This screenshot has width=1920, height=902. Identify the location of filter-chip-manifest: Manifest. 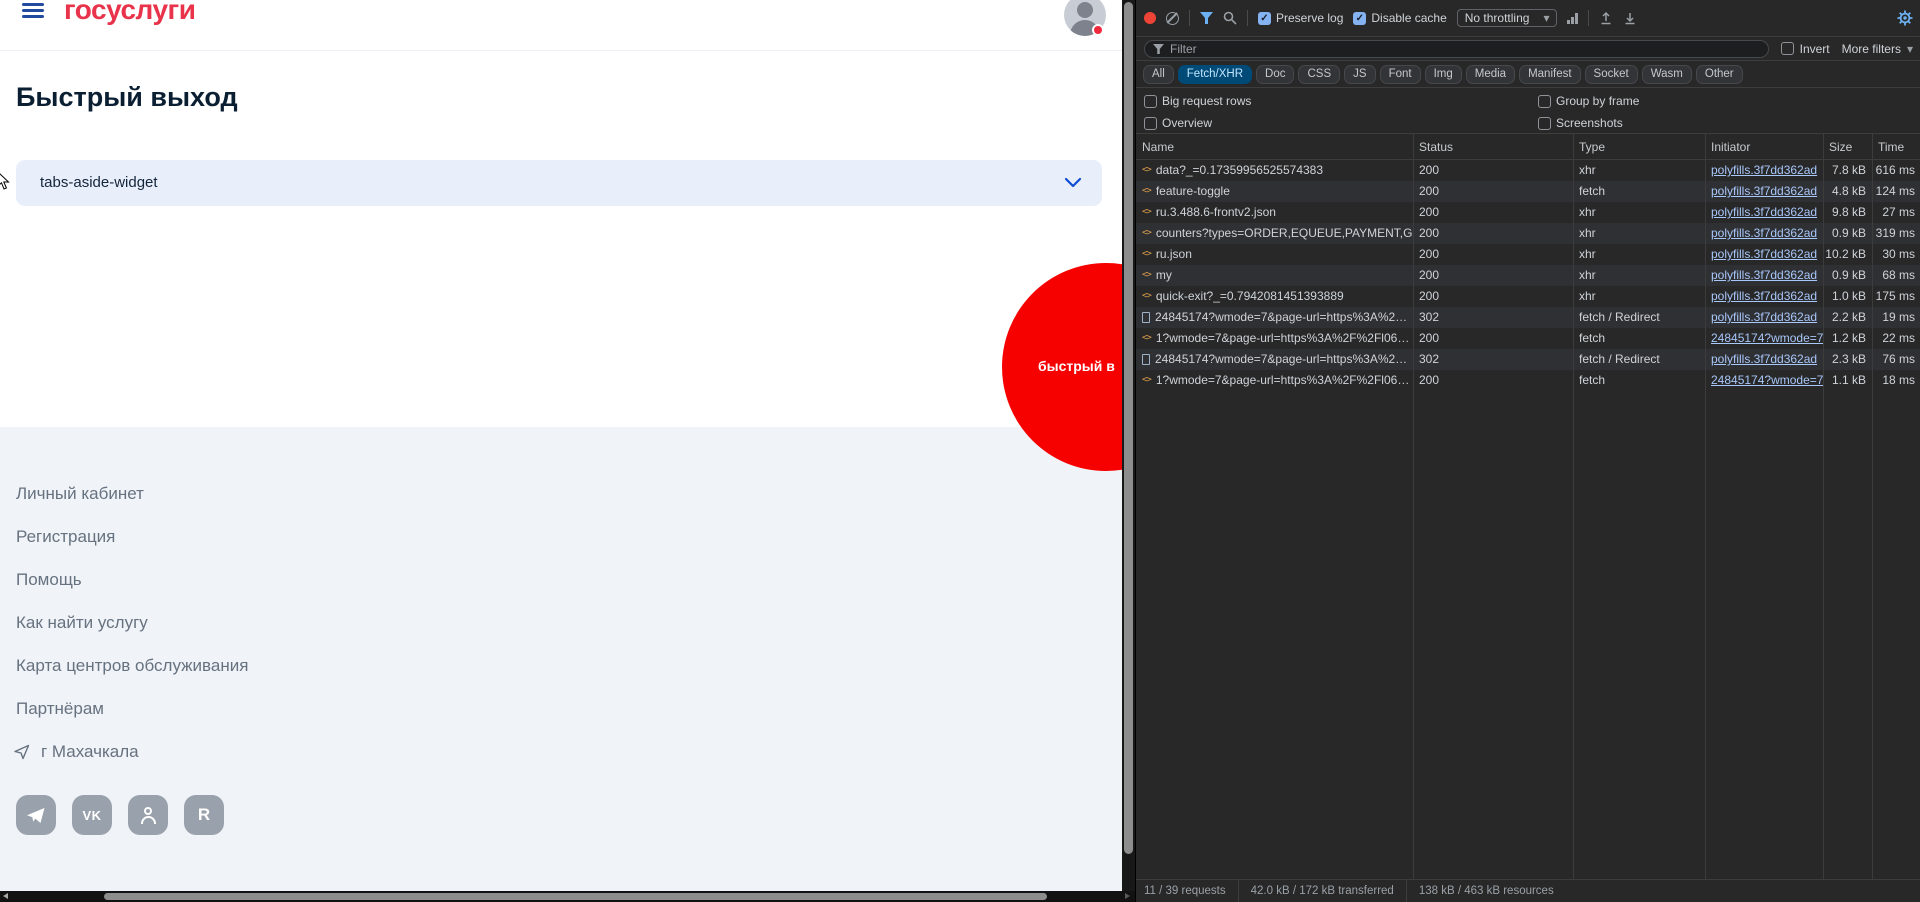
(1550, 74).